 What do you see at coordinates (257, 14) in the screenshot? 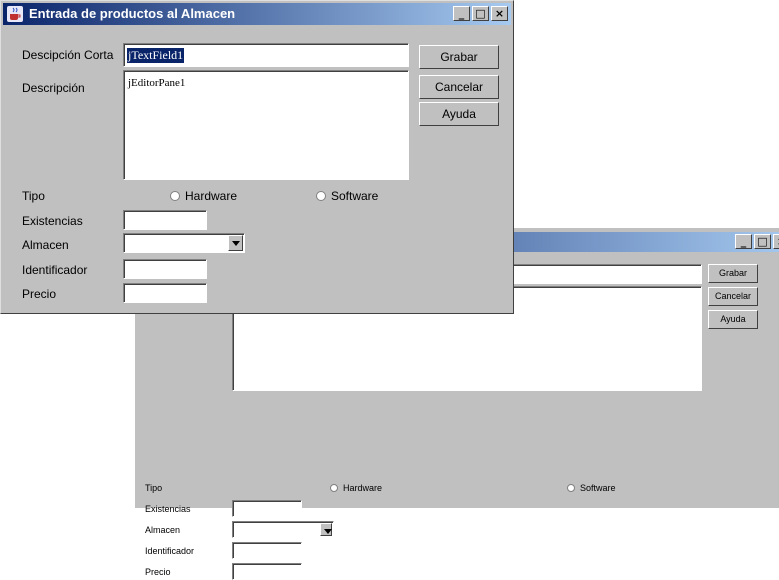
I see `main-window-titlebar: Entrada de productos al Almacen _ □ ×` at bounding box center [257, 14].